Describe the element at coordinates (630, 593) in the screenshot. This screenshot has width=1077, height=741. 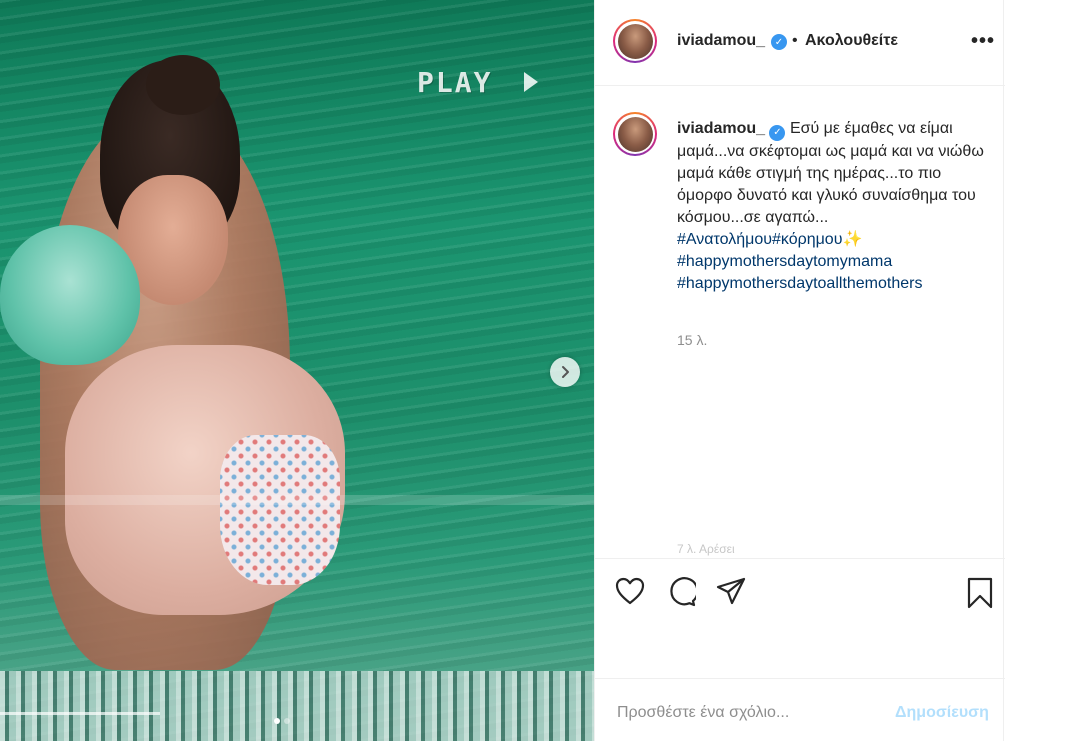
I see `heart-icon` at that location.